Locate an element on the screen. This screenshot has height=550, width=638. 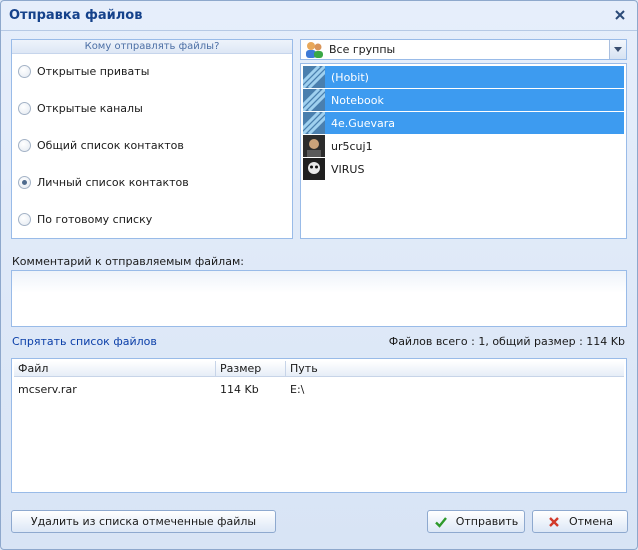
table-header: Файл Размер Путь is located at coordinates (319, 369).